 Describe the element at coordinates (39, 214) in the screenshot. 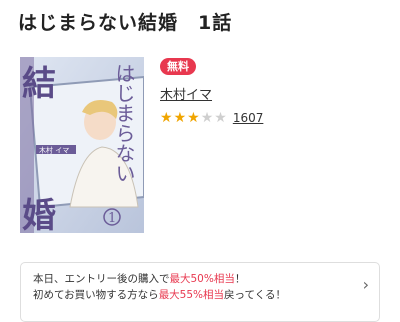

I see `cover-title-kanji-2: 婚` at that location.